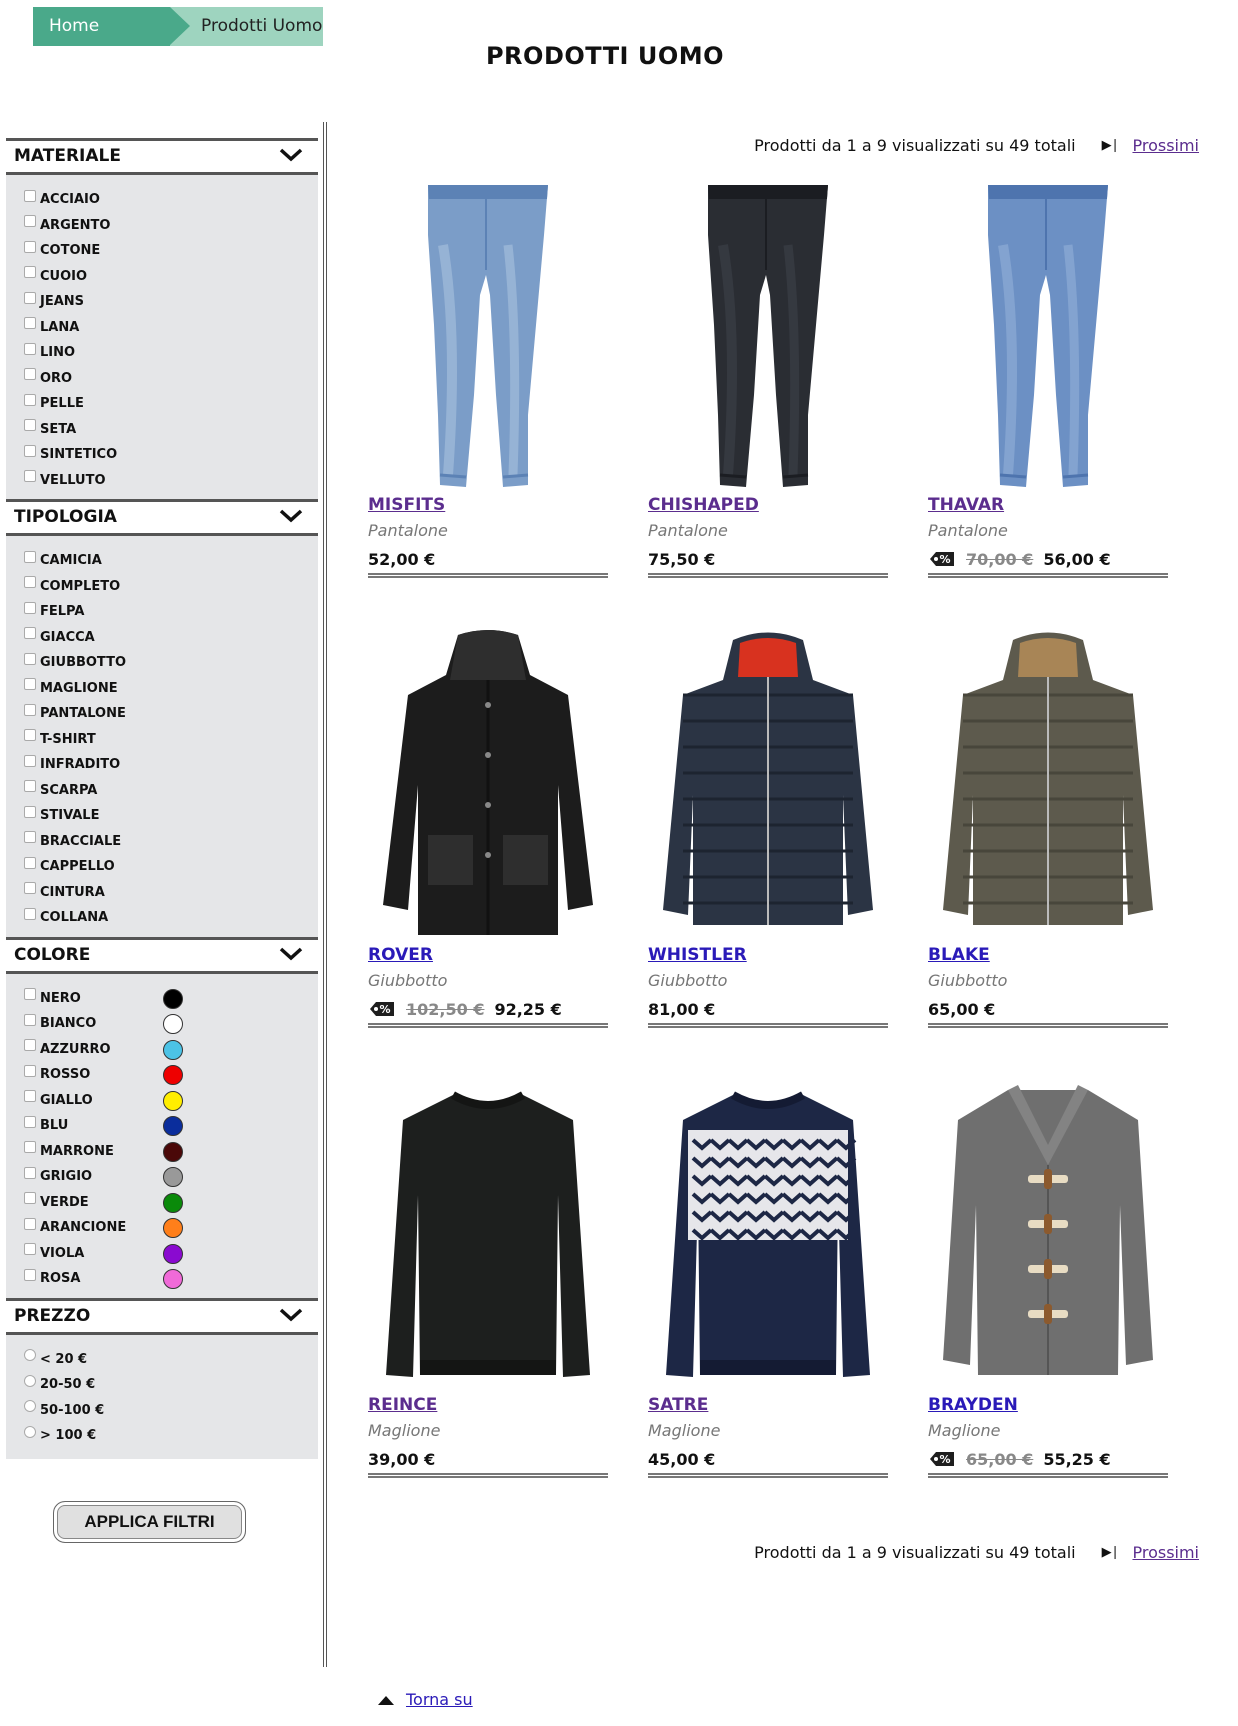 The image size is (1238, 1726). Describe the element at coordinates (171, 379) in the screenshot. I see `filter-option: ORO` at that location.